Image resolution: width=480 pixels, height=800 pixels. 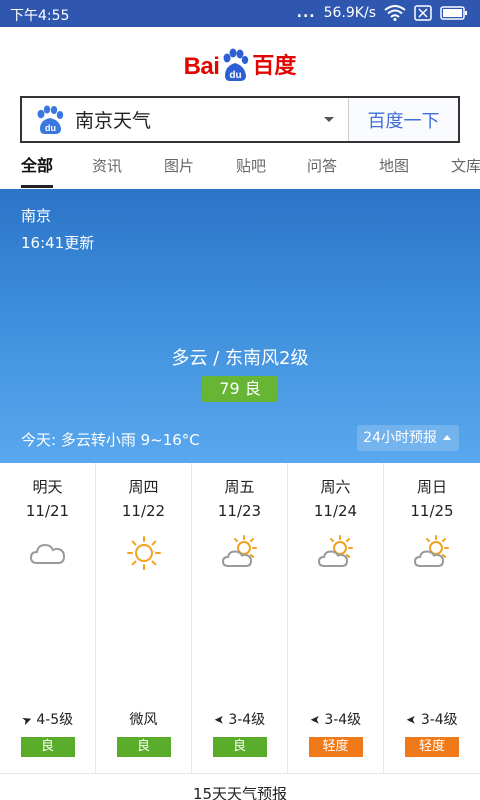 What do you see at coordinates (447, 437) in the screenshot?
I see `chevron-up-icon` at bounding box center [447, 437].